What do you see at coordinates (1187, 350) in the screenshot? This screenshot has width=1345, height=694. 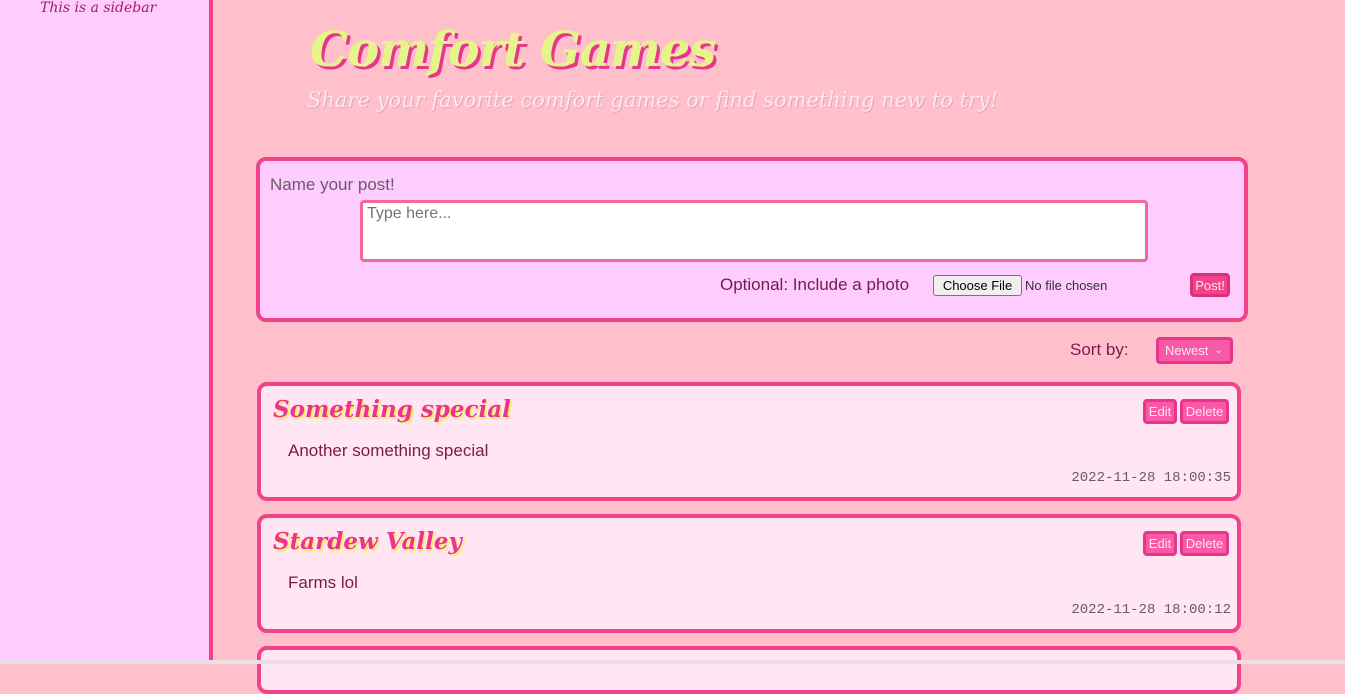 I see `sort-selected-value: Newest` at bounding box center [1187, 350].